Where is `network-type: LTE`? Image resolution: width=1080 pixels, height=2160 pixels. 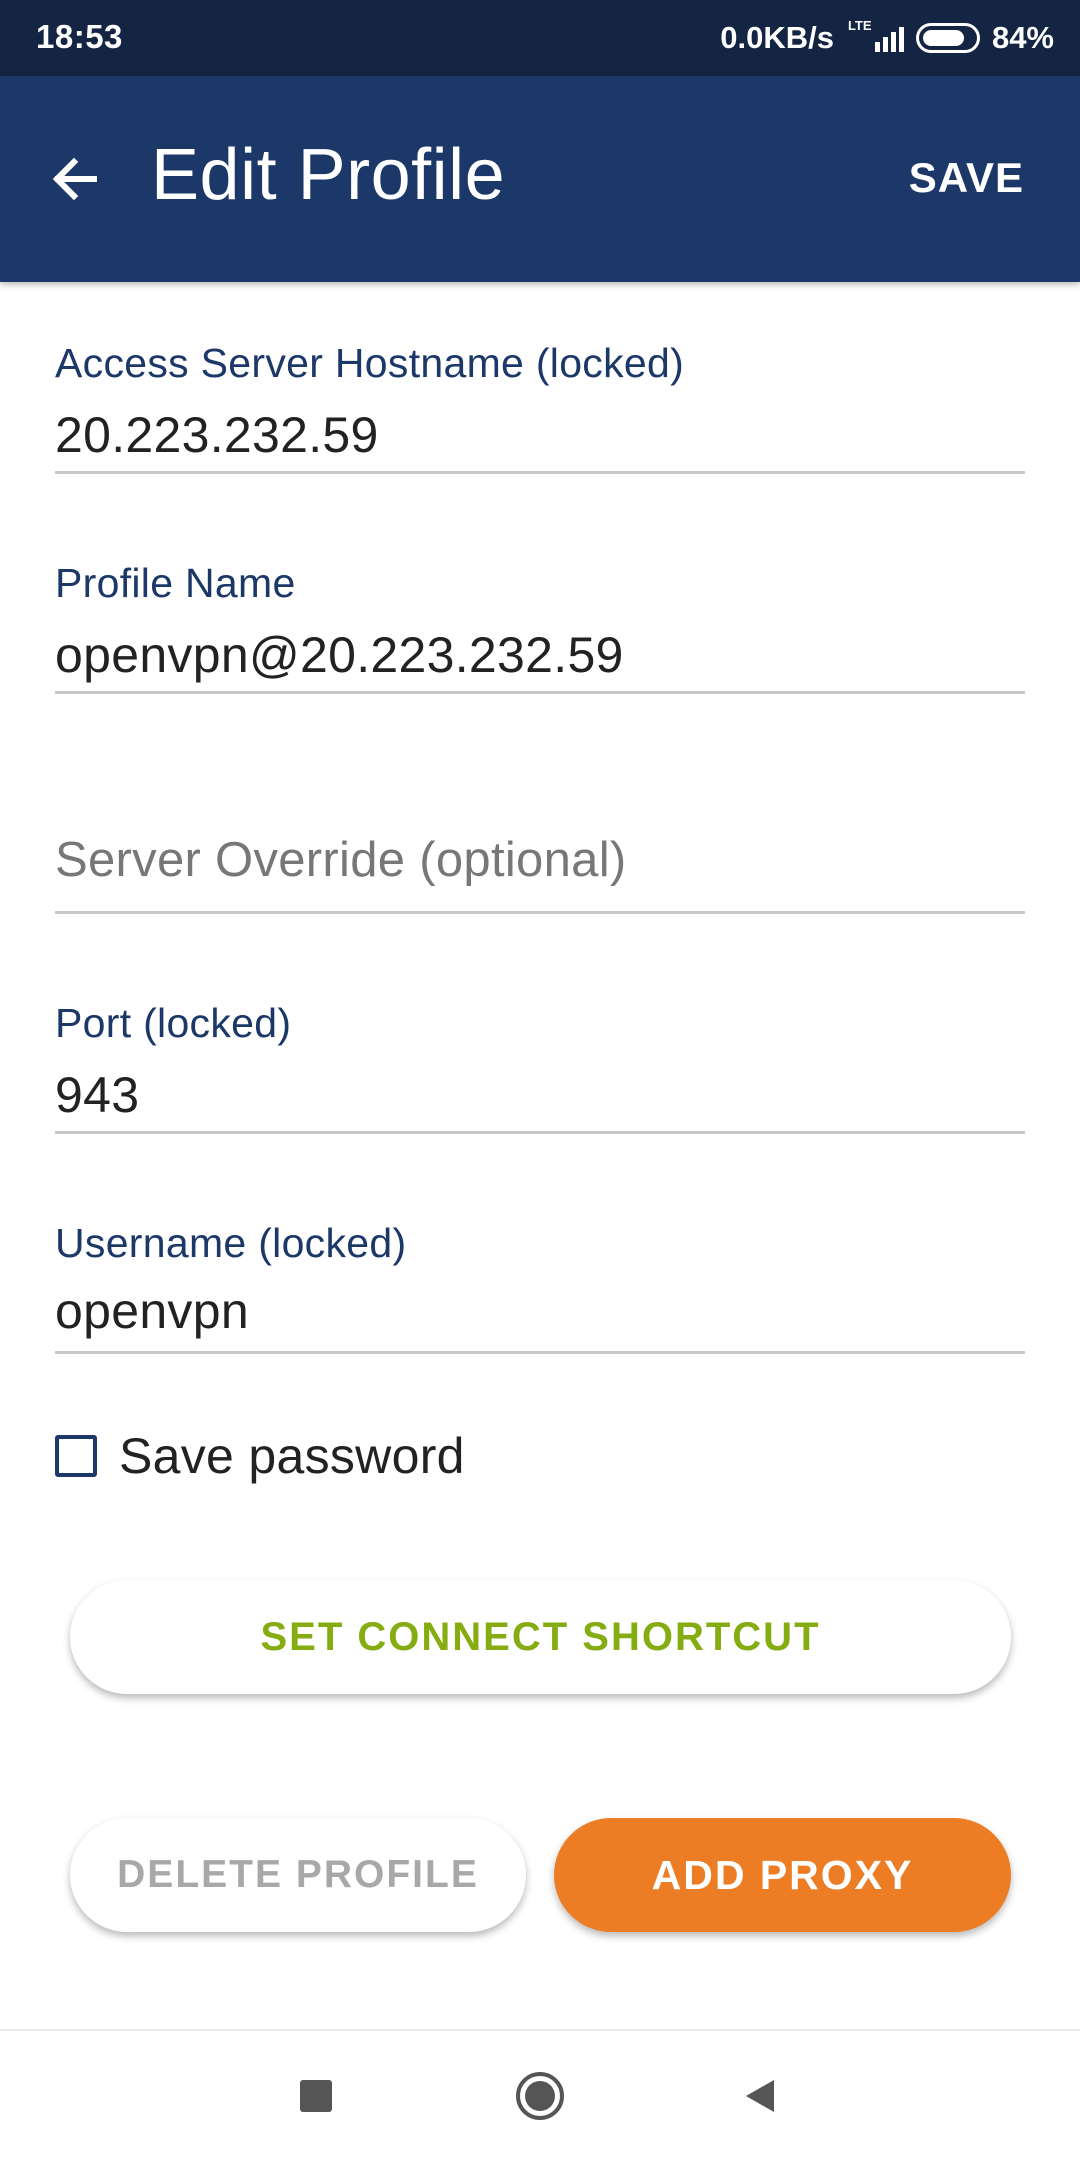
network-type: LTE is located at coordinates (859, 25).